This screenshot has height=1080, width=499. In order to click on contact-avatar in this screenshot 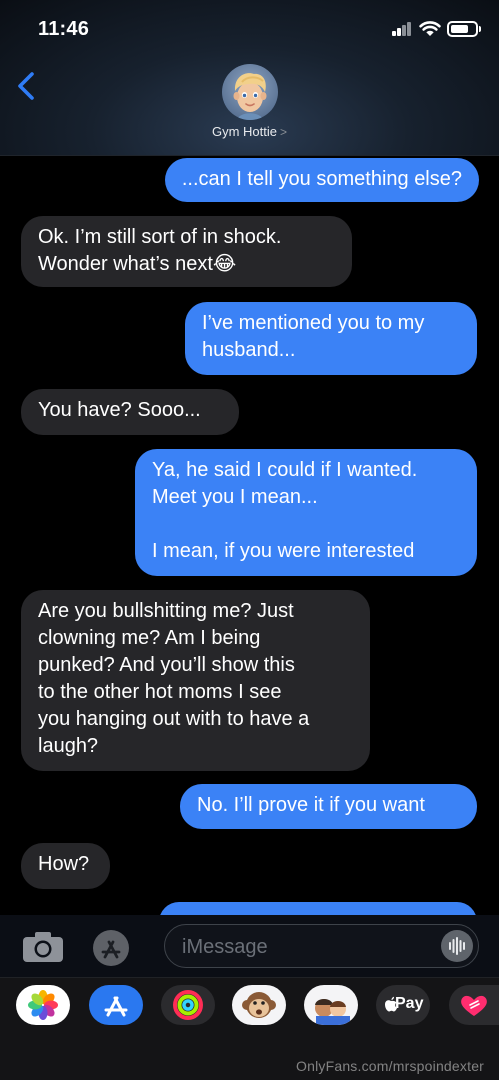, I will do `click(250, 92)`.